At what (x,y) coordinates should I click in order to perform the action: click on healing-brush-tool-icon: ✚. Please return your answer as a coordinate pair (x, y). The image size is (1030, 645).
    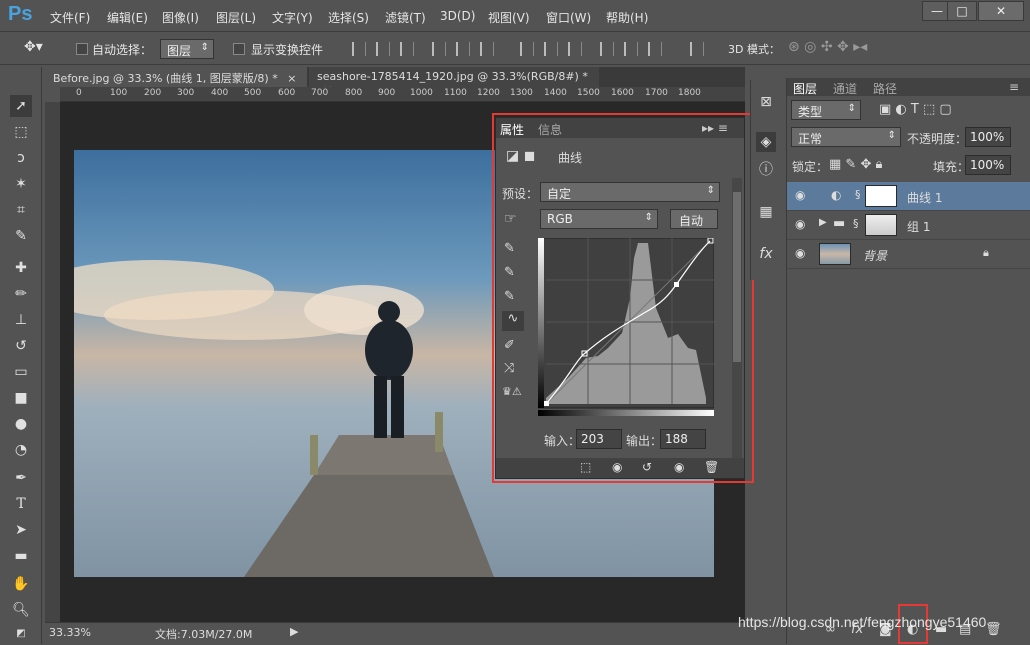
    Looking at the image, I should click on (21, 268).